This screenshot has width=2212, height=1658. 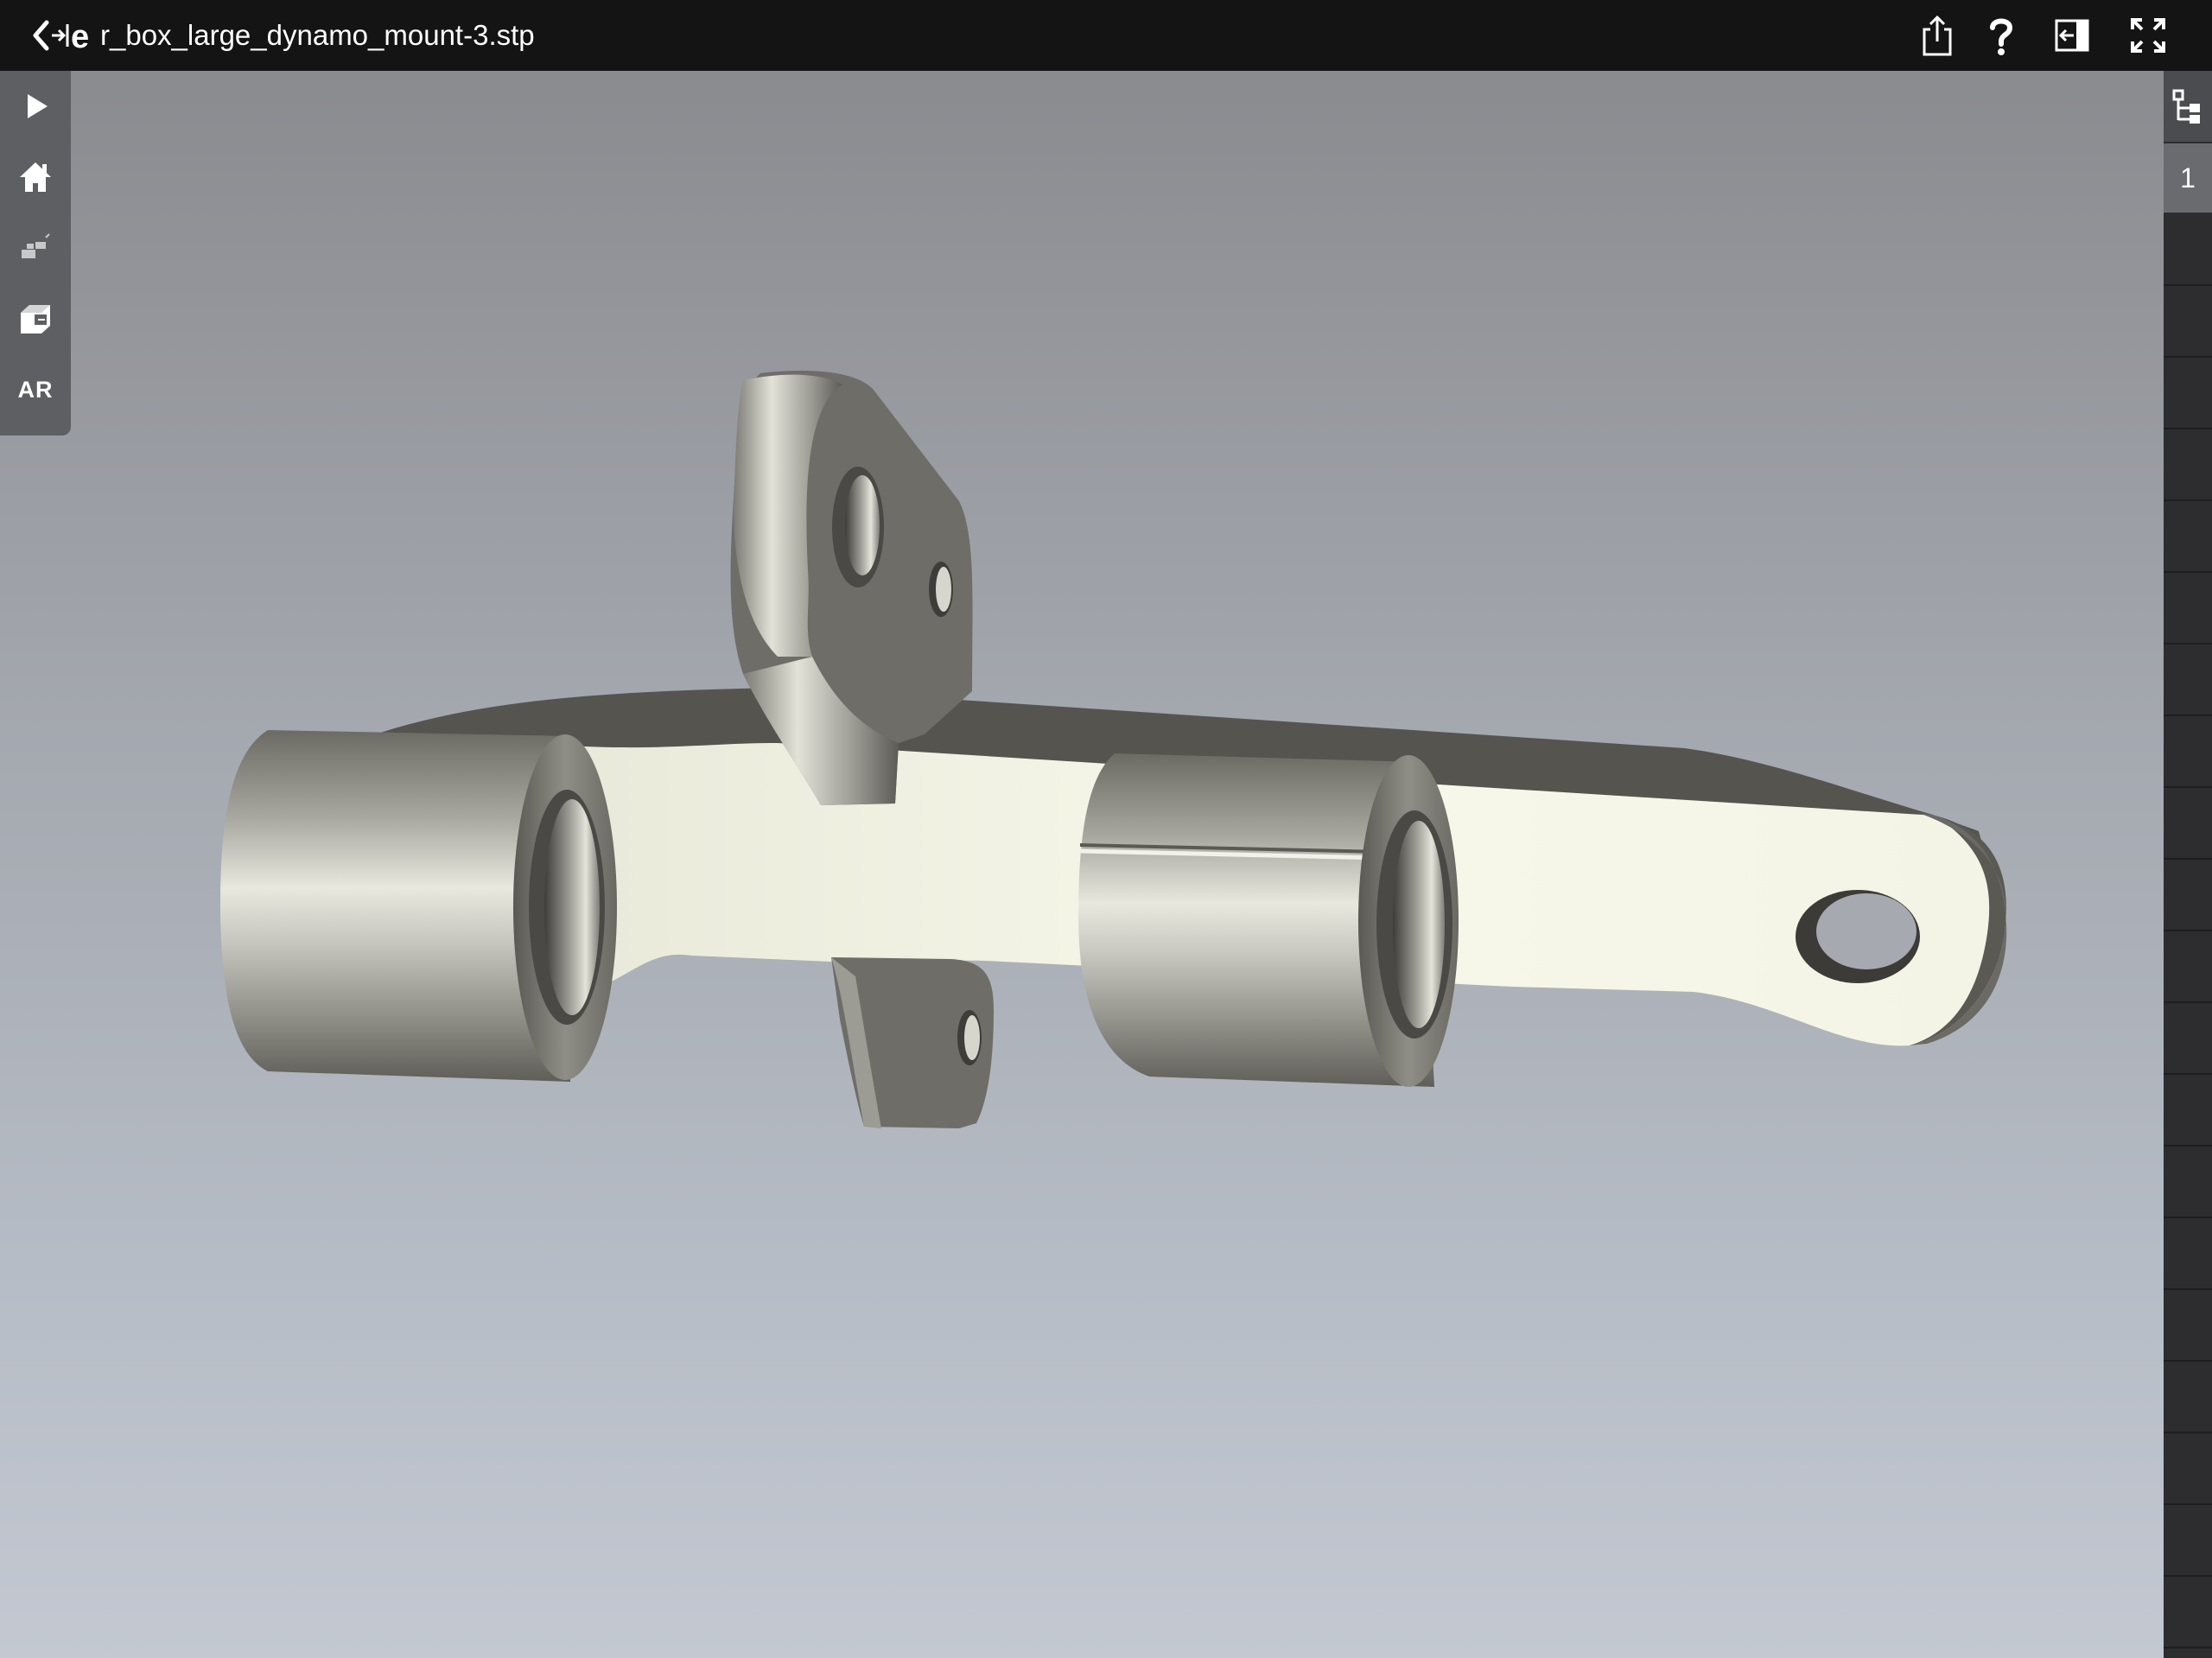 I want to click on left-toolbar: AR, so click(x=35, y=253).